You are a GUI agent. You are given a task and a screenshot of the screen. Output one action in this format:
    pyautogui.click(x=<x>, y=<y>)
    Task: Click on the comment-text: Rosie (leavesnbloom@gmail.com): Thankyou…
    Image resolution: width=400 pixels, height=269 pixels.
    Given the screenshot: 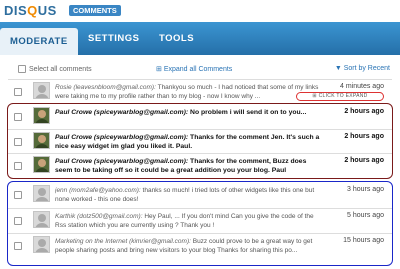 What is the action you would take?
    pyautogui.click(x=187, y=92)
    